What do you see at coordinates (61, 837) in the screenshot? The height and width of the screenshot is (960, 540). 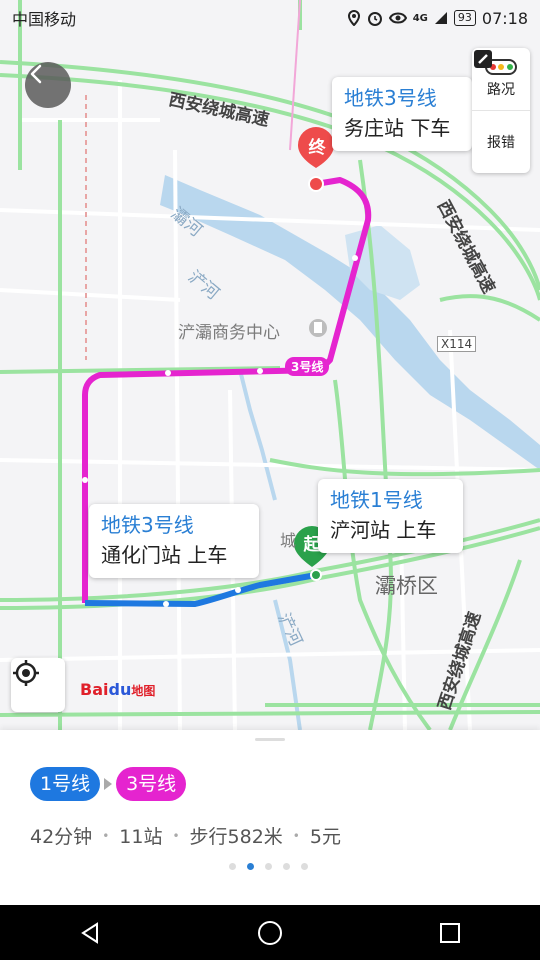 I see `route-duration: 42分钟` at bounding box center [61, 837].